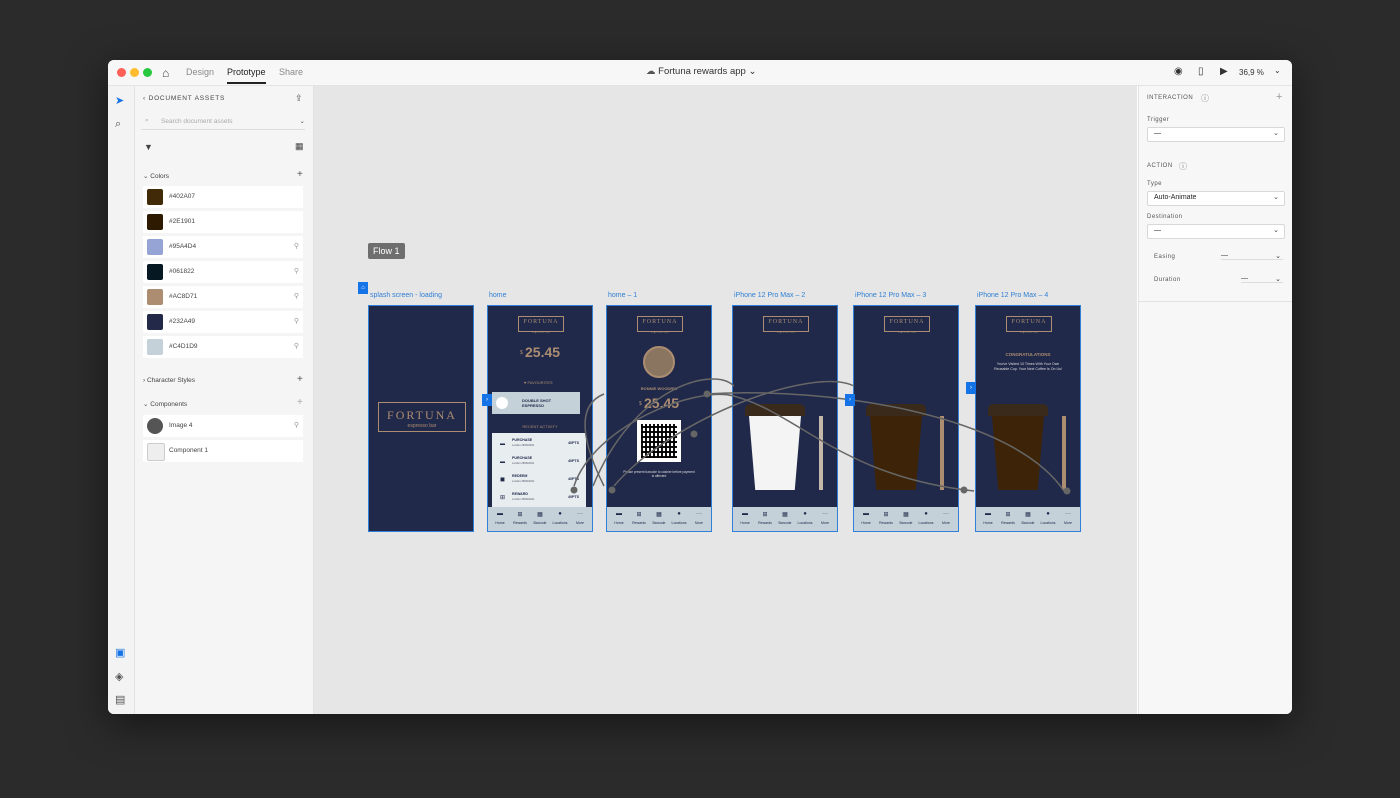 The image size is (1400, 798). Describe the element at coordinates (147, 72) in the screenshot. I see `zoom-window-button` at that location.